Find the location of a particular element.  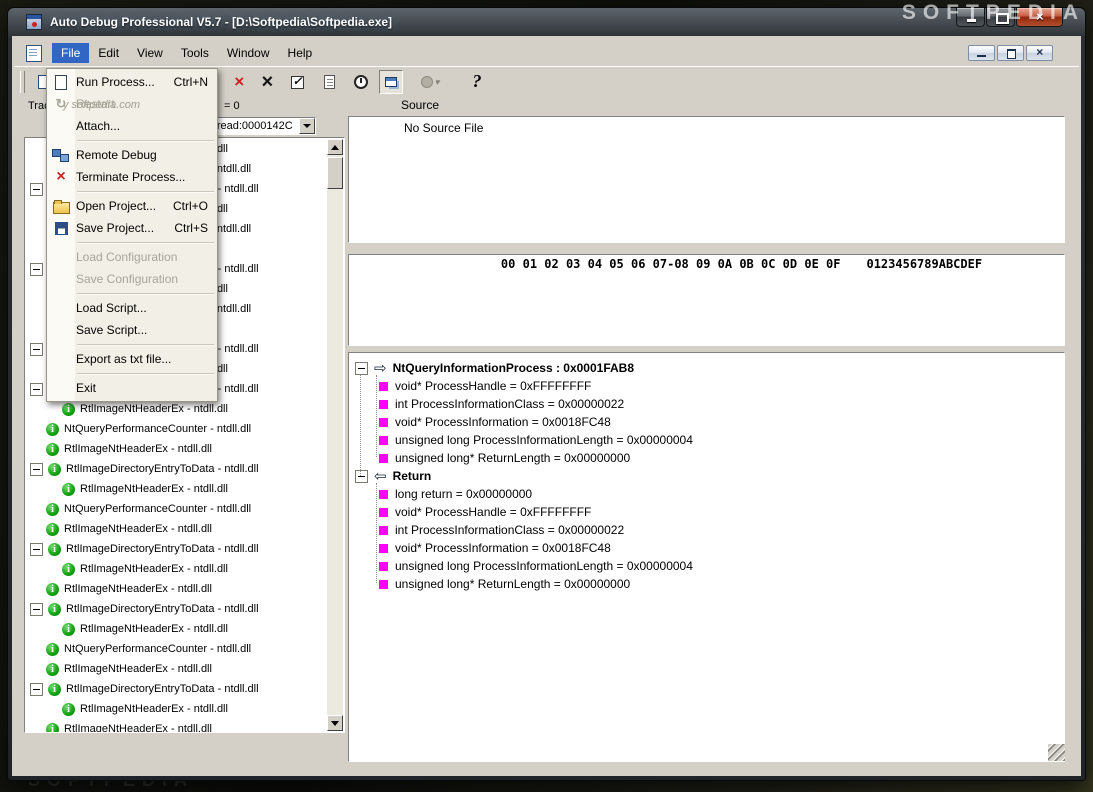

maximize-button is located at coordinates (1000, 17).